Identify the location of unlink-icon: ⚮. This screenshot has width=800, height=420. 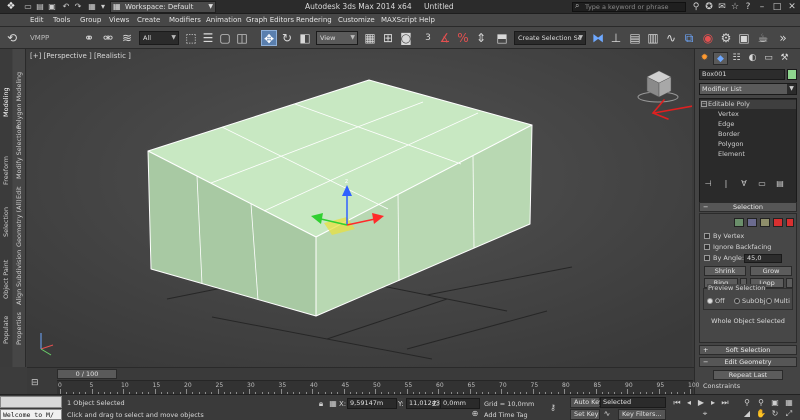
(108, 38).